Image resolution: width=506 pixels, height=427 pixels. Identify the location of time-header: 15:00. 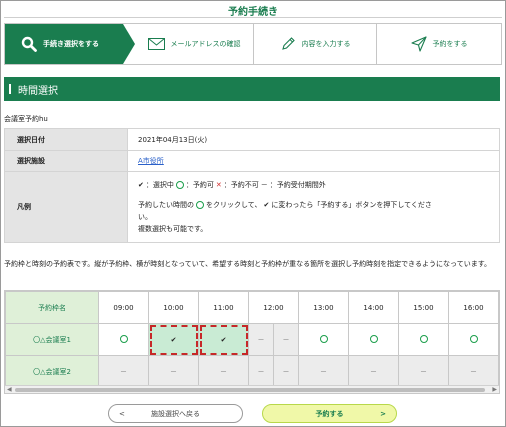
(423, 307).